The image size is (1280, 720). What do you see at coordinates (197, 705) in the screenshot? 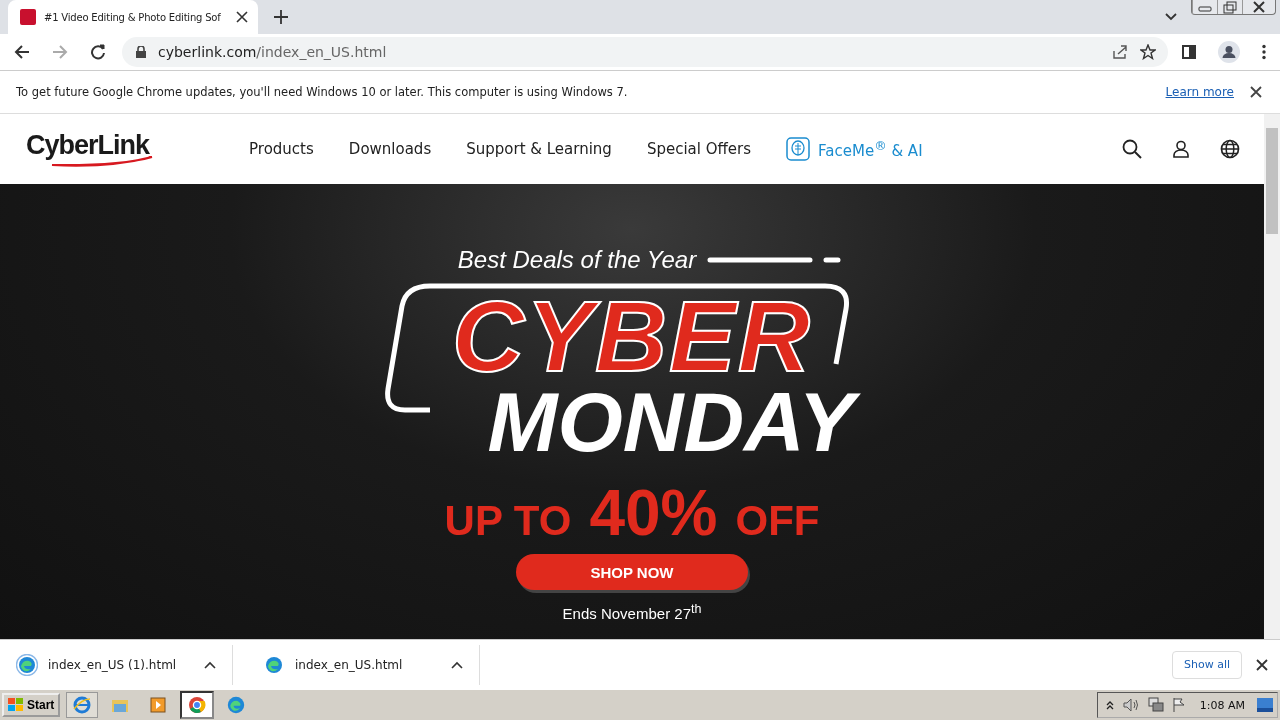
I see `chrome-taskbar-icon` at bounding box center [197, 705].